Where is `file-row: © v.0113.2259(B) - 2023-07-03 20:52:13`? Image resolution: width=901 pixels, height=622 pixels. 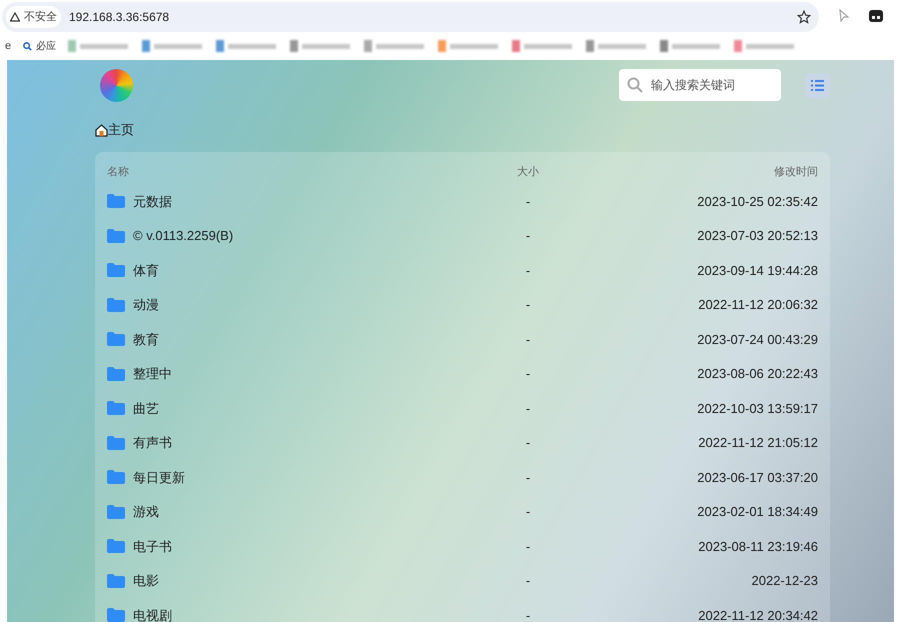
file-row: © v.0113.2259(B) - 2023-07-03 20:52:13 is located at coordinates (462, 235).